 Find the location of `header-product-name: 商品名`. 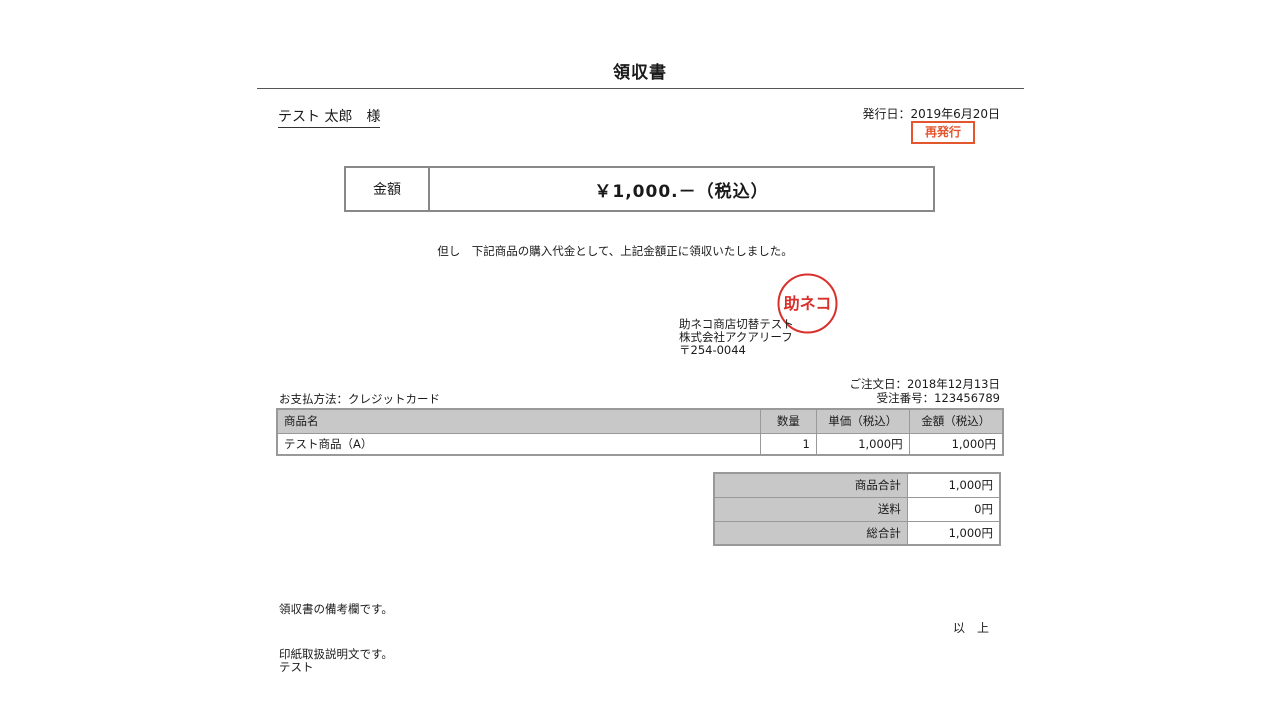

header-product-name: 商品名 is located at coordinates (519, 421).